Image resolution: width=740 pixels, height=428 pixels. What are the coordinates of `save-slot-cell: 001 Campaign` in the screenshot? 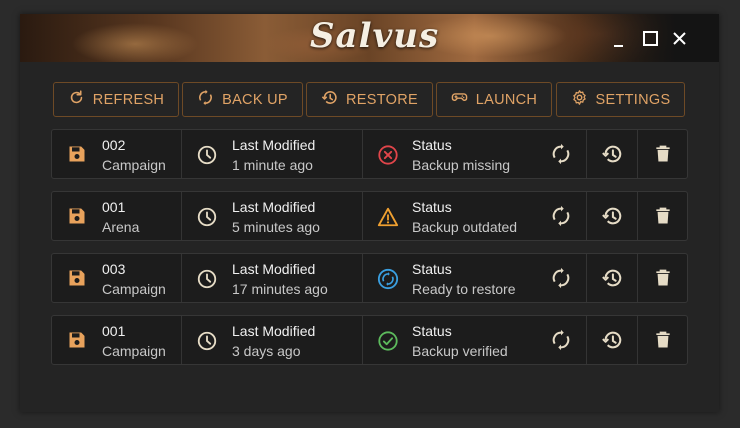 It's located at (117, 340).